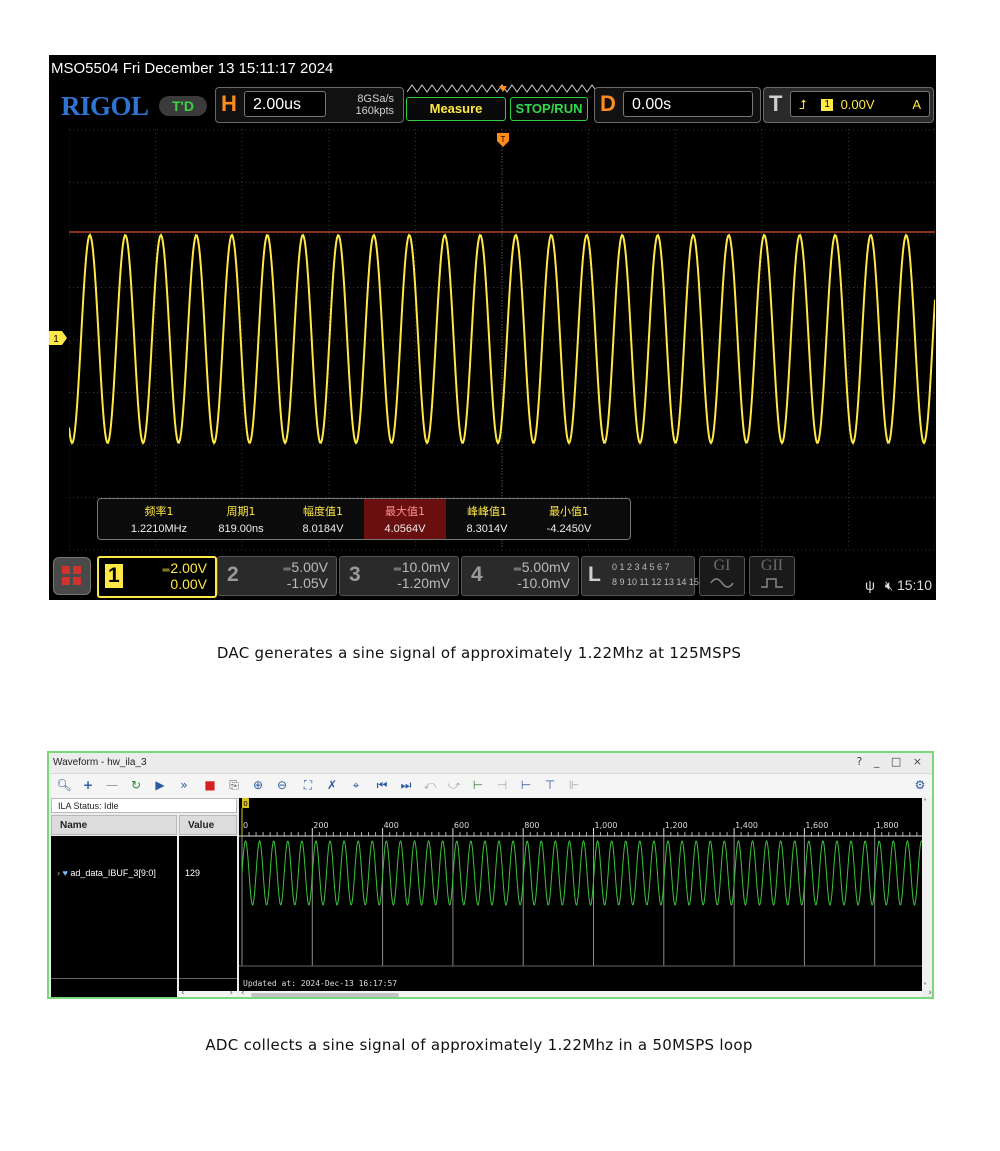 The height and width of the screenshot is (1151, 1000). What do you see at coordinates (382, 785) in the screenshot?
I see `go-first-icon: ⏮` at bounding box center [382, 785].